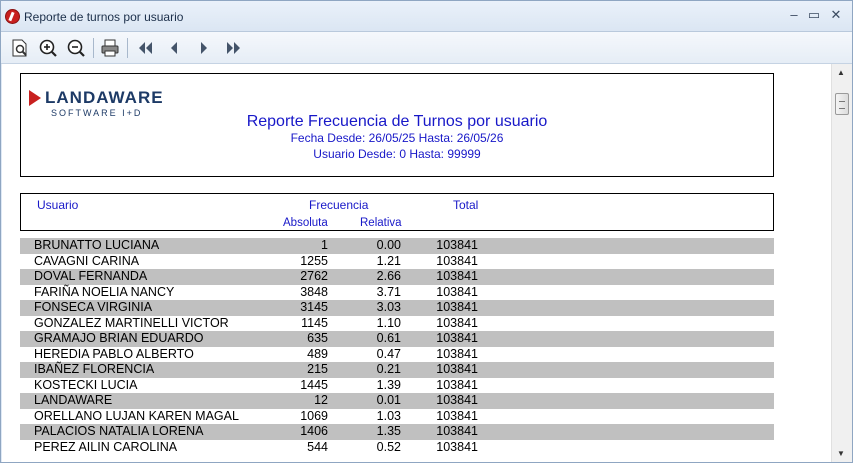  Describe the element at coordinates (119, 431) in the screenshot. I see `user-name: PALACIOS NATALIA LORENA` at that location.